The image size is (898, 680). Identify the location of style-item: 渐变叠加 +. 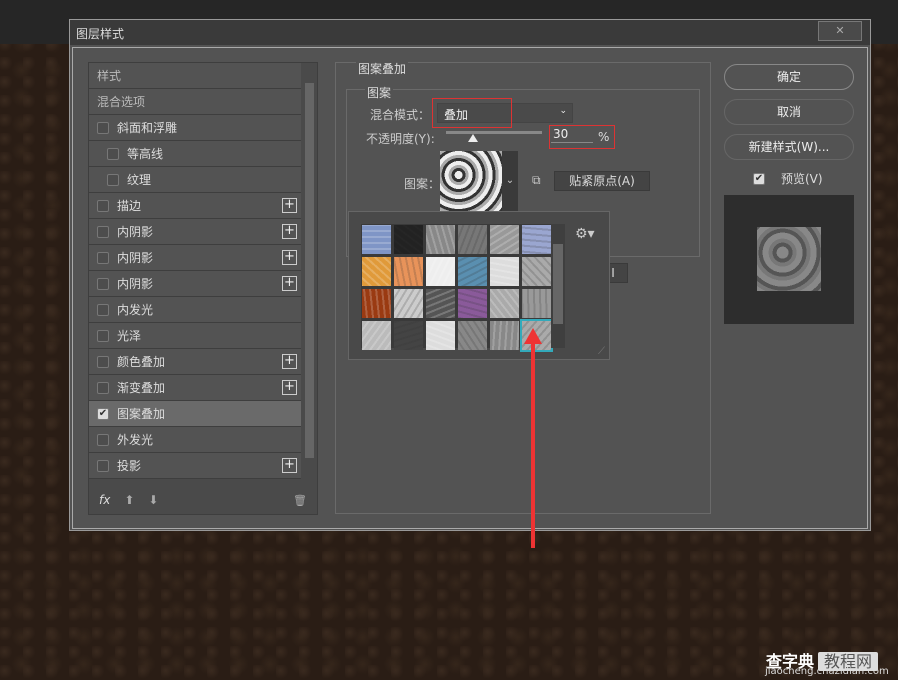
(195, 388).